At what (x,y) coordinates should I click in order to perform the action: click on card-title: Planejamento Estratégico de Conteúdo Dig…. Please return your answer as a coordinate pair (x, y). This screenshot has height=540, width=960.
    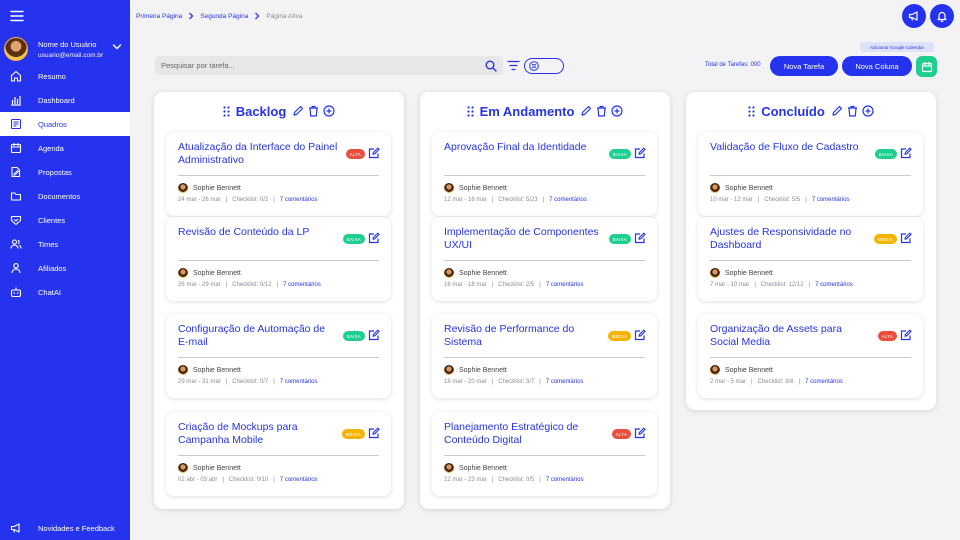
    Looking at the image, I should click on (524, 434).